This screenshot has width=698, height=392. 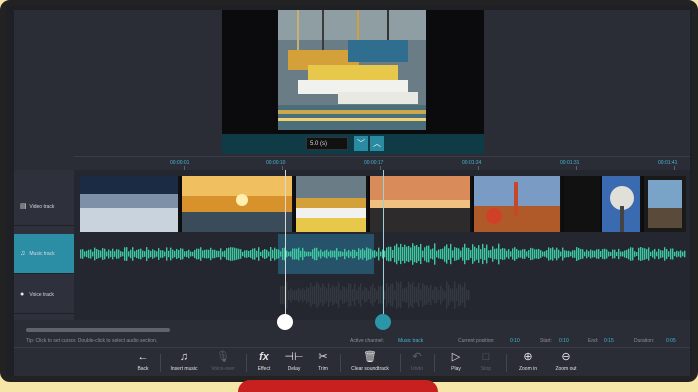 I want to click on monitor-stand, so click(x=338, y=386).